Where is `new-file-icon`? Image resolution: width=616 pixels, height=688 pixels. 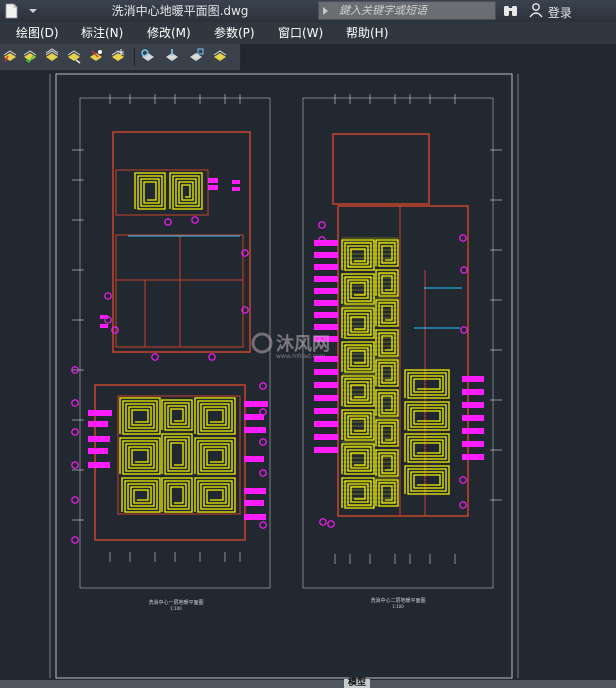 new-file-icon is located at coordinates (21, 11).